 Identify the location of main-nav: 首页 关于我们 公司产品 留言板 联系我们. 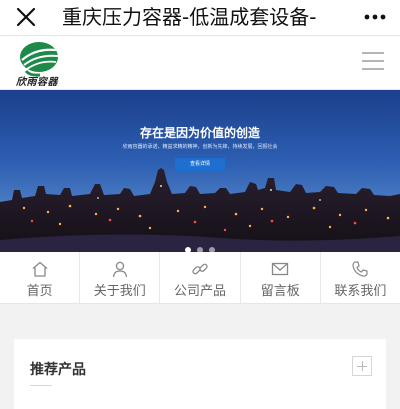
(200, 278).